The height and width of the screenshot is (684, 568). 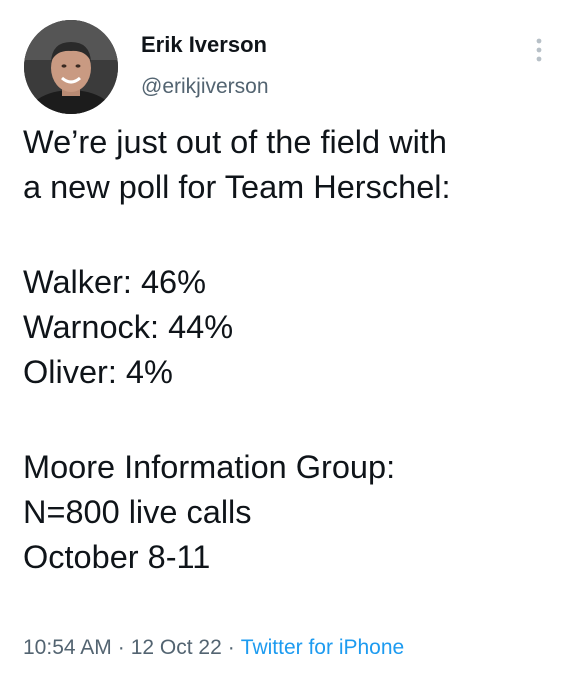 I want to click on author-display-name: Erik Iverson, so click(x=204, y=45).